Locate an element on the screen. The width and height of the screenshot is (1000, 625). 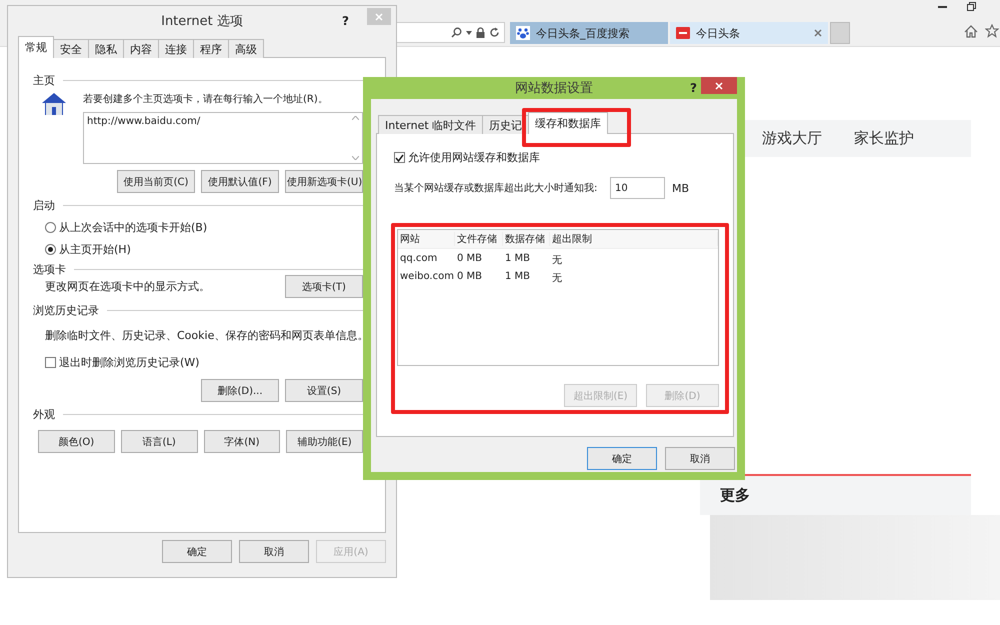
tab: 缓存和数据库 is located at coordinates (568, 123).